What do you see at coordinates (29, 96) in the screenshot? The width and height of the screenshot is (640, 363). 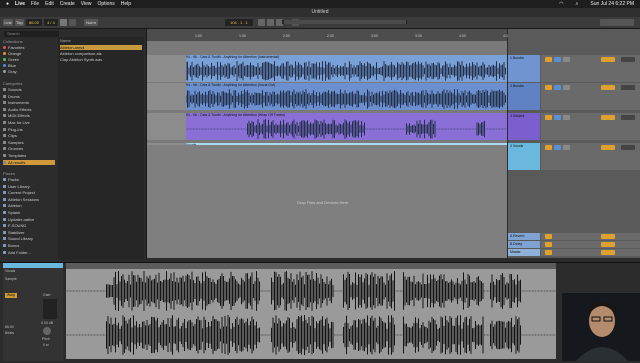 I see `category-item: Drums` at bounding box center [29, 96].